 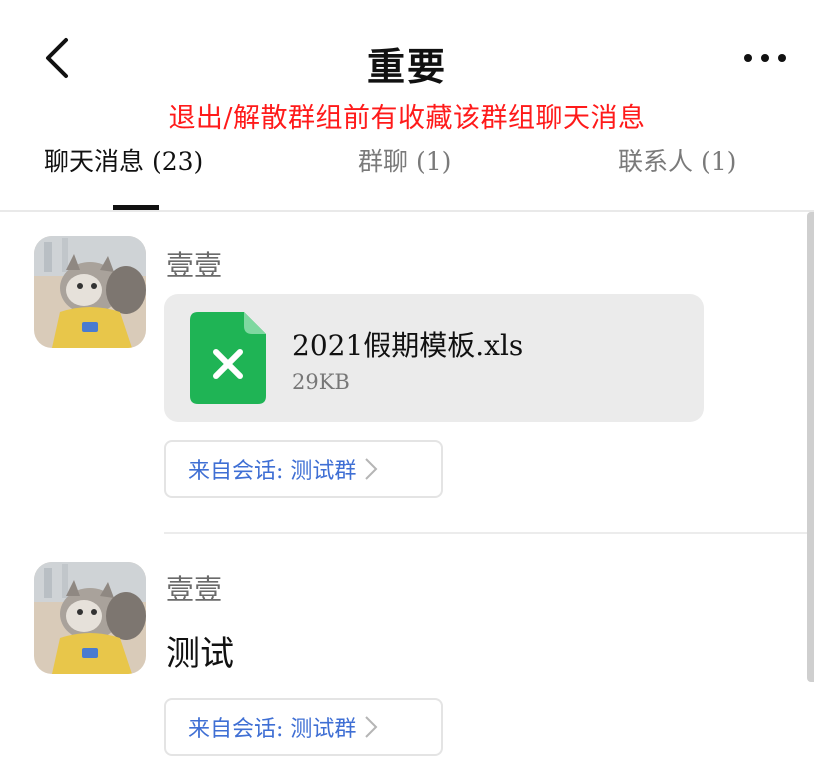 What do you see at coordinates (404, 160) in the screenshot?
I see `tab-group-chats: 群聊 (1)` at bounding box center [404, 160].